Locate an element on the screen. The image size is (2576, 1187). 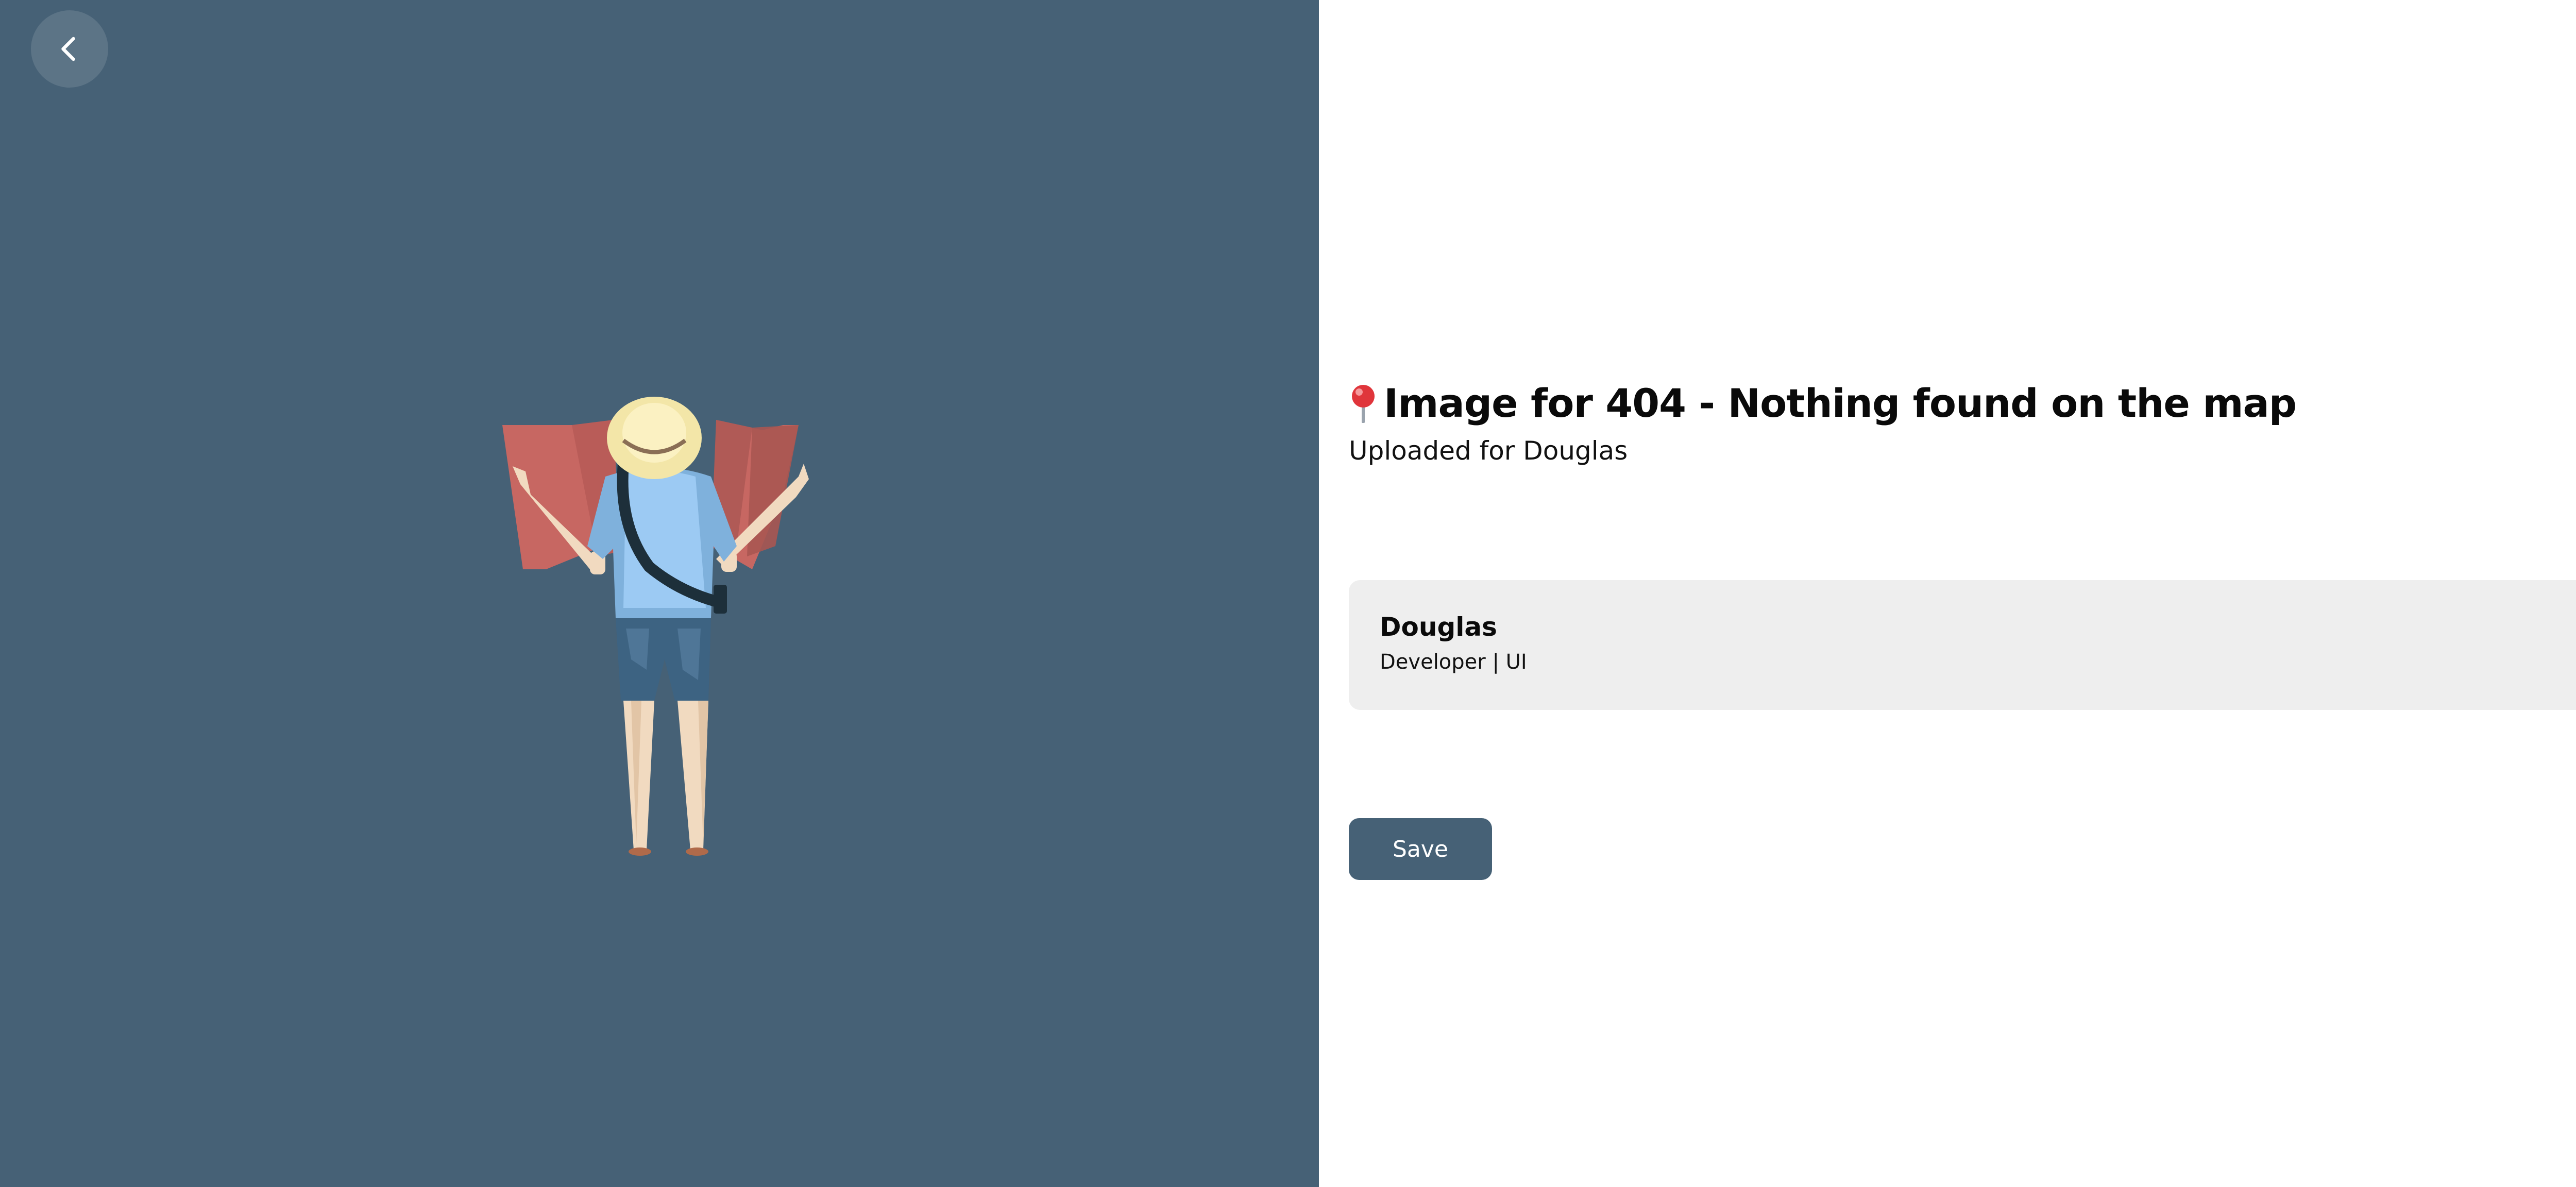
hat-graphic is located at coordinates (654, 438).